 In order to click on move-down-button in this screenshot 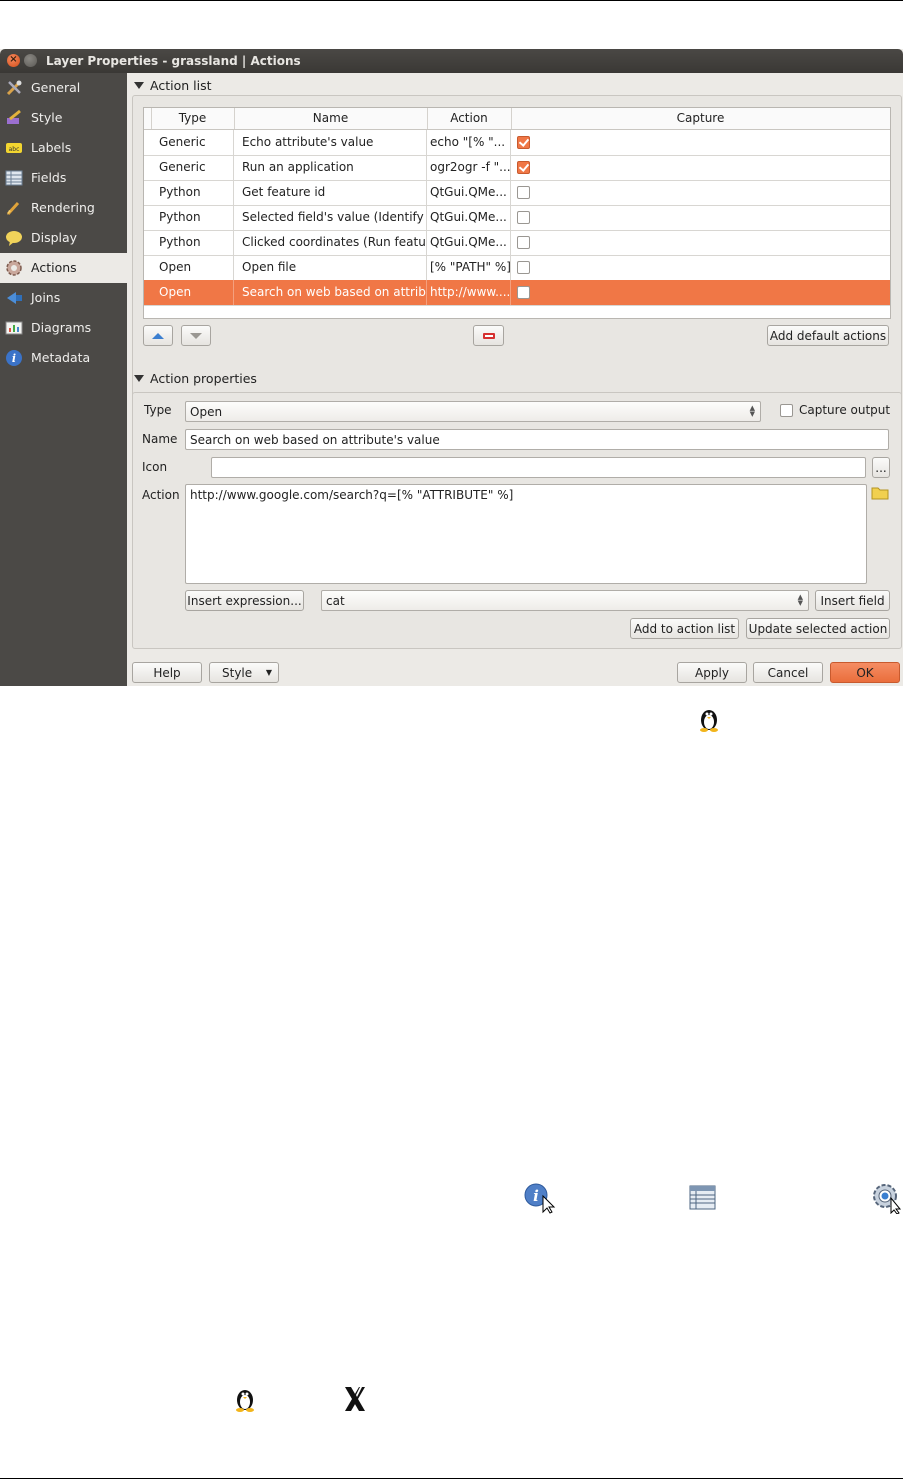, I will do `click(196, 335)`.